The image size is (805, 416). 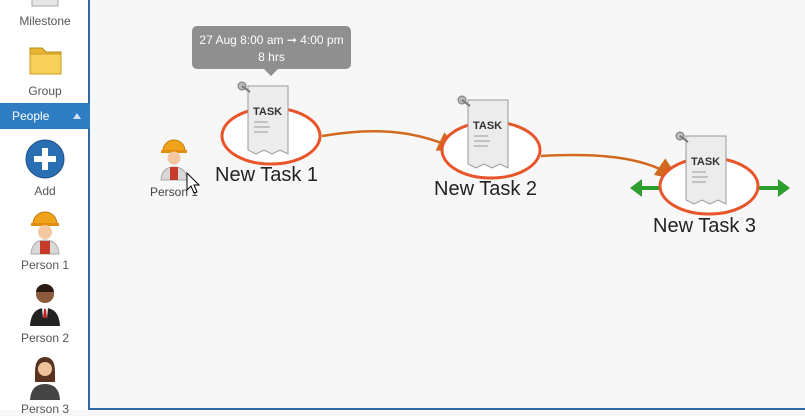 I want to click on task-node-3: TASK, so click(x=709, y=174).